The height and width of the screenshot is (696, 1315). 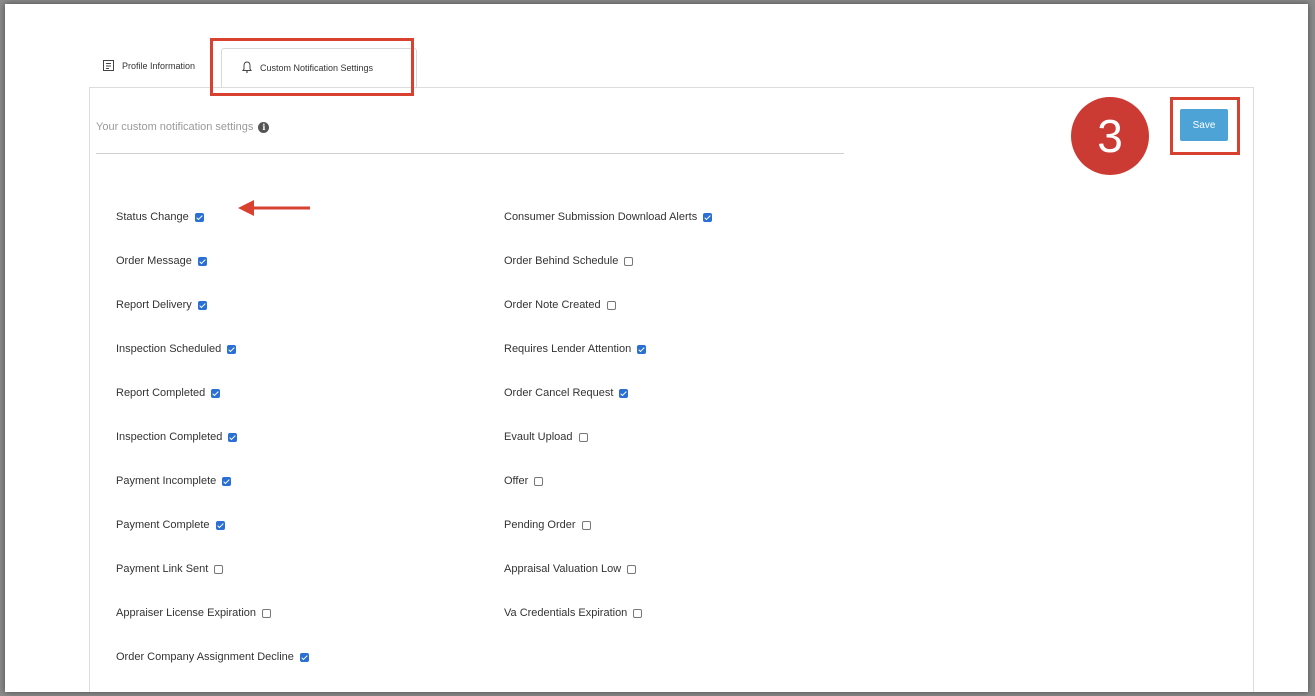 I want to click on option-label: Order Message, so click(x=154, y=261).